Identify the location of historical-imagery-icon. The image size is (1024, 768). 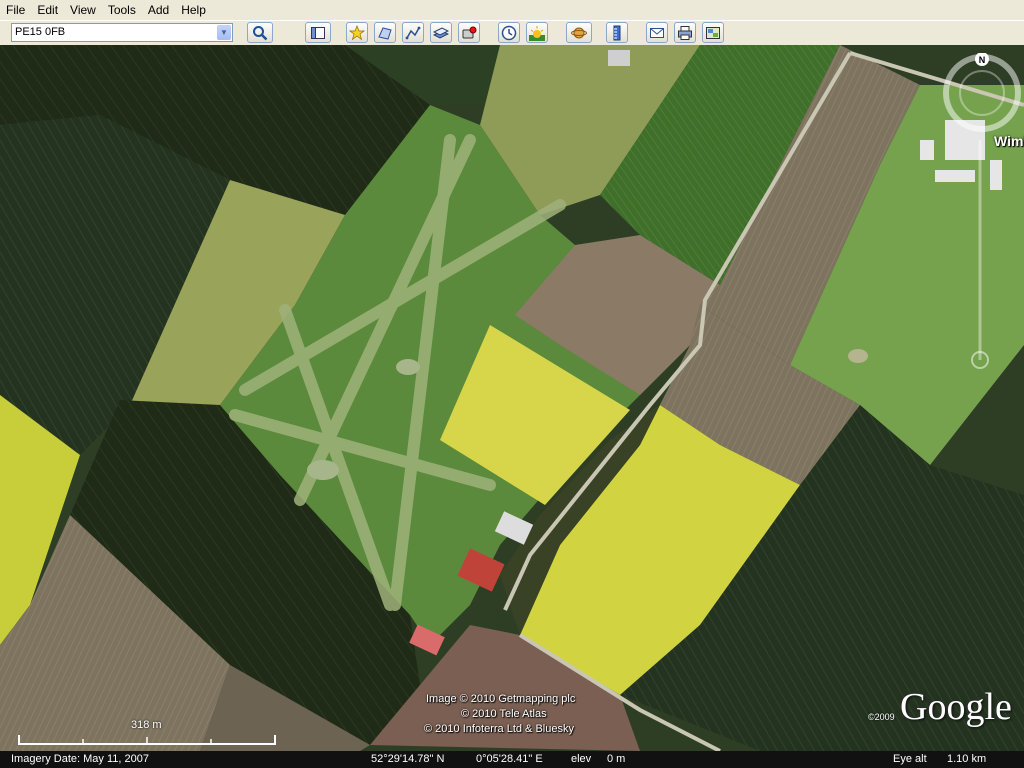
(509, 32).